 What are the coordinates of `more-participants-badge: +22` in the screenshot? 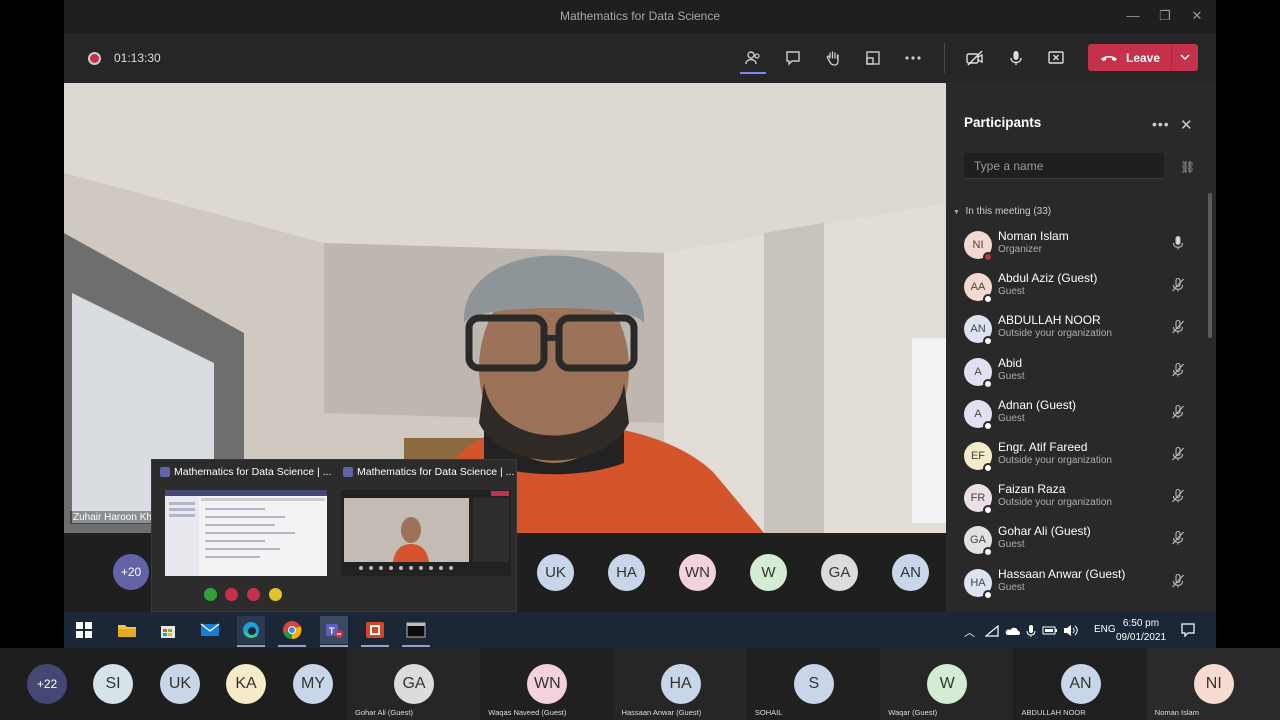 It's located at (47, 684).